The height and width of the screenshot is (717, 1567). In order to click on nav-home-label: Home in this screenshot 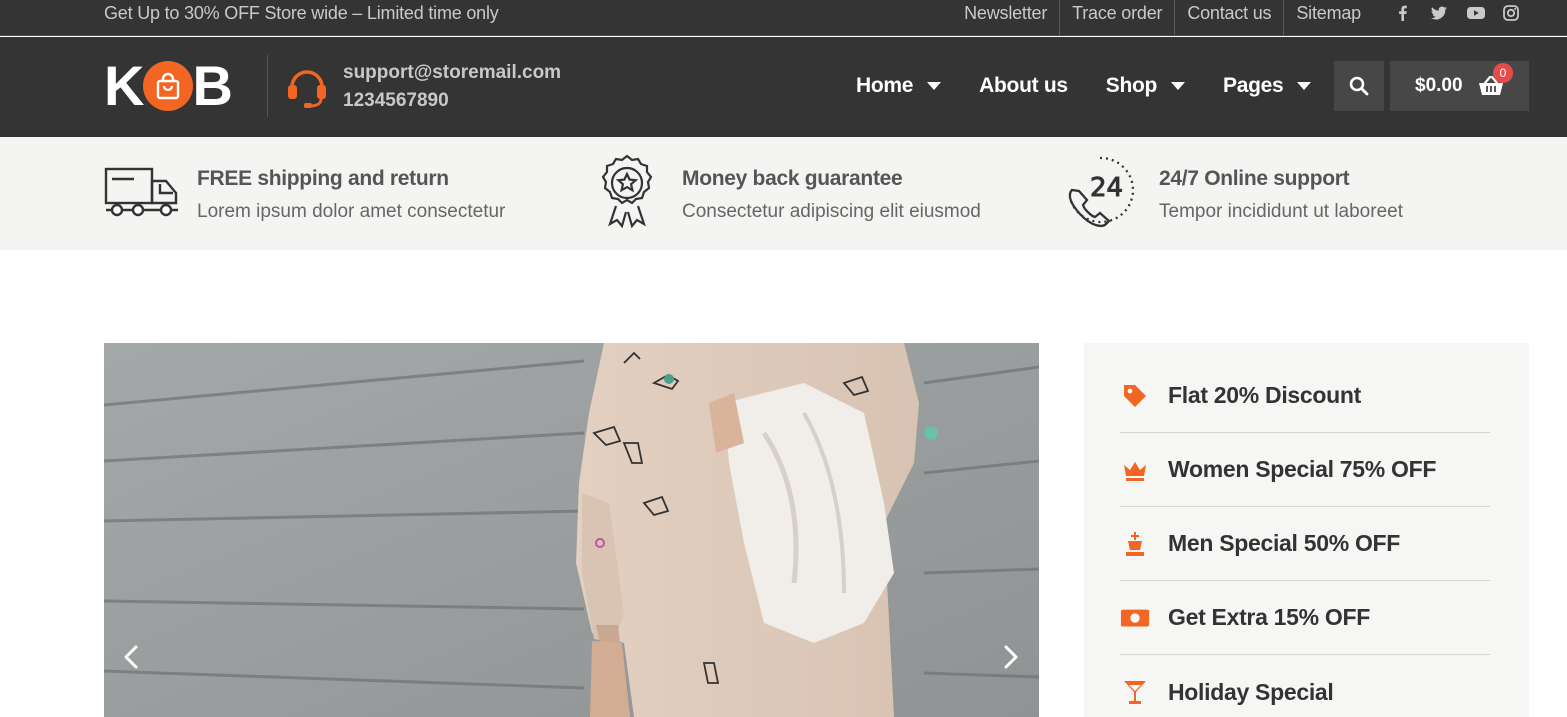, I will do `click(885, 85)`.